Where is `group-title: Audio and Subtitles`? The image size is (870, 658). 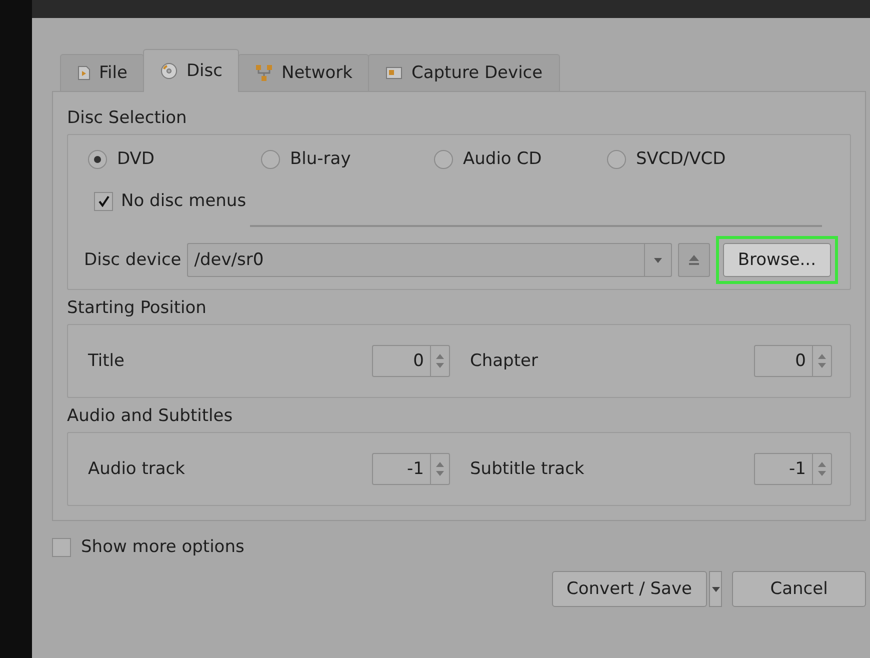
group-title: Audio and Subtitles is located at coordinates (150, 416).